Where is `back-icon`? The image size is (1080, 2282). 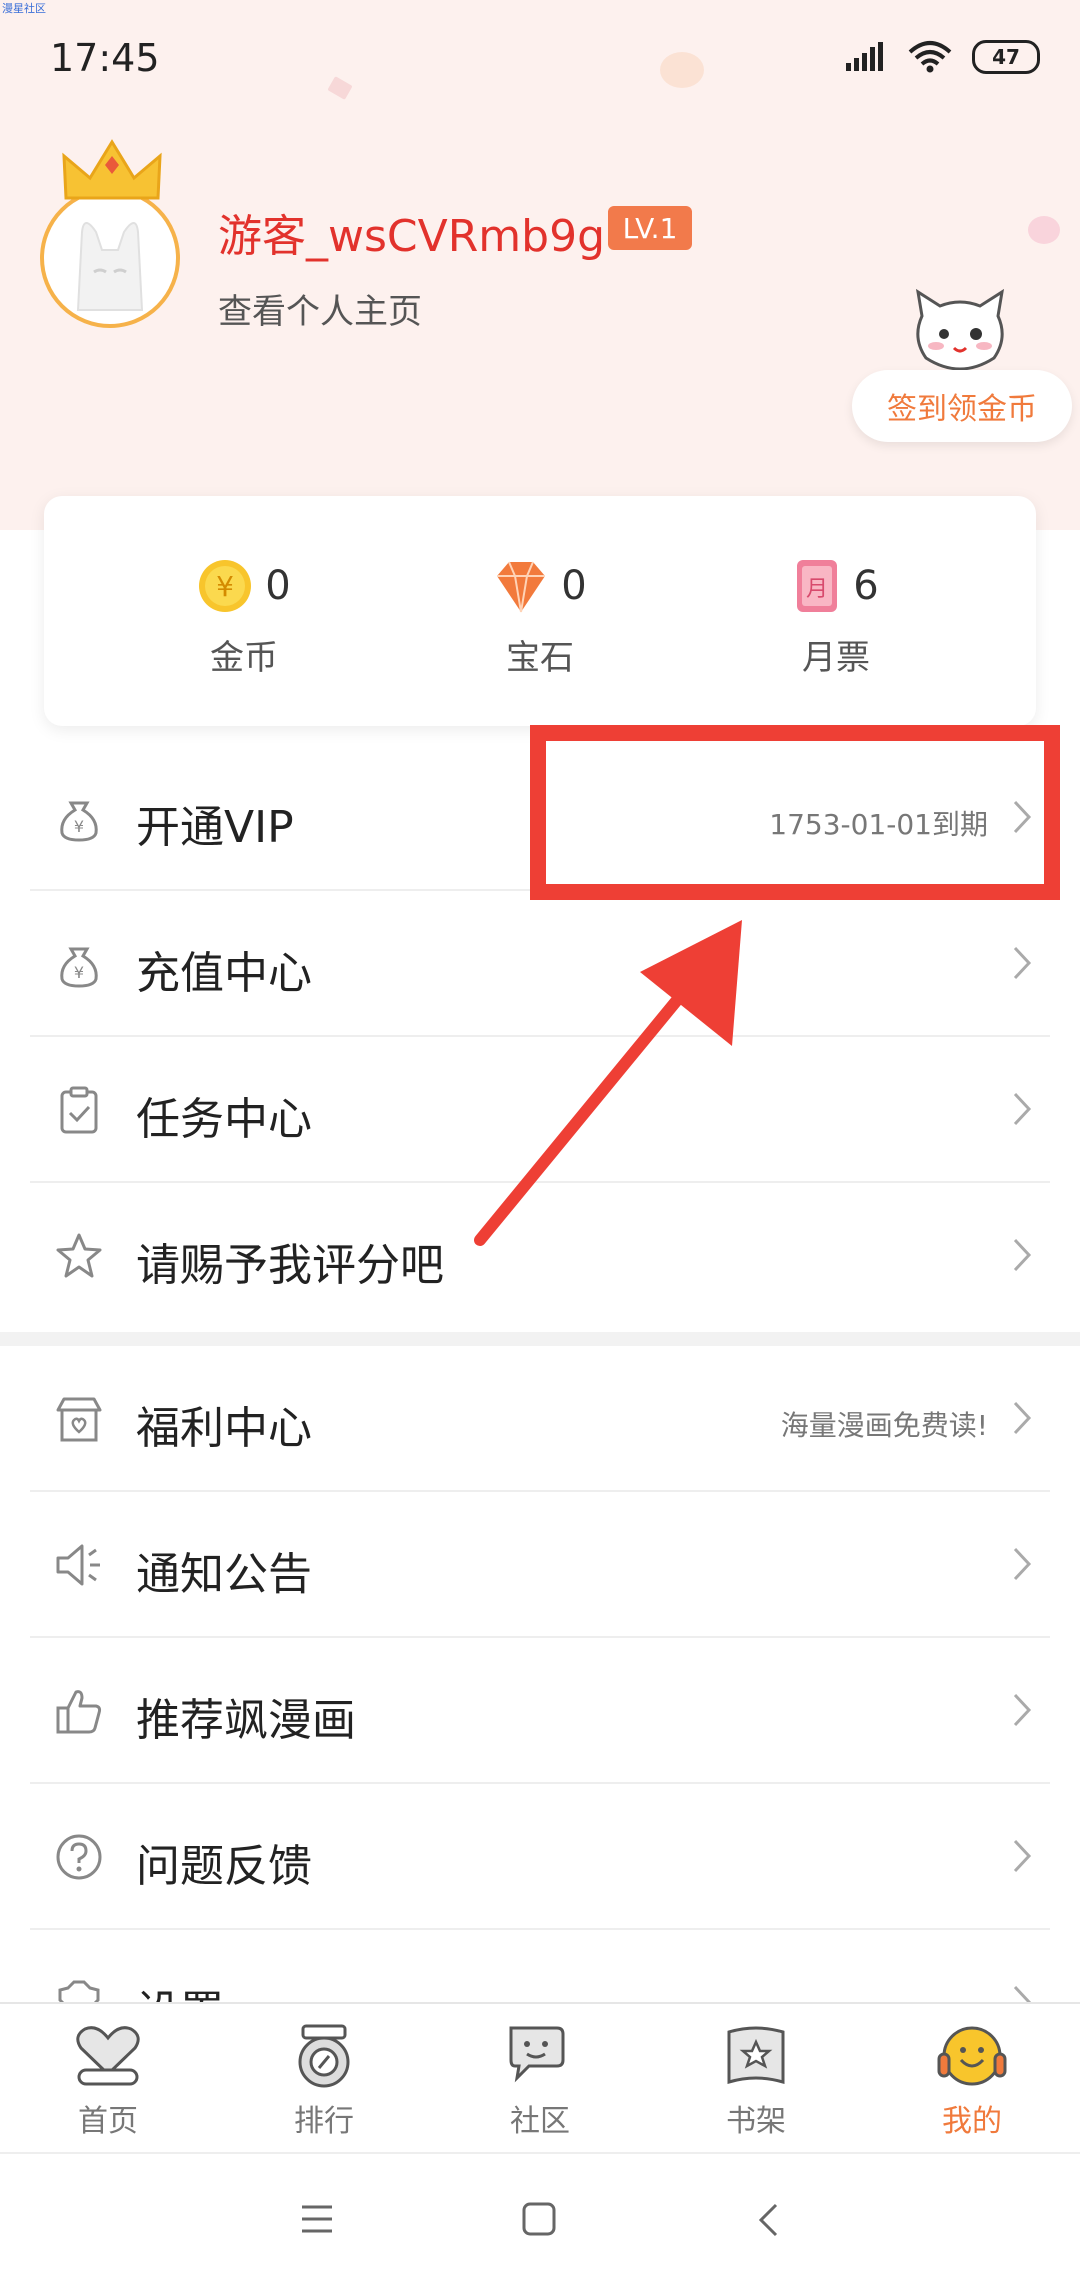 back-icon is located at coordinates (768, 2220).